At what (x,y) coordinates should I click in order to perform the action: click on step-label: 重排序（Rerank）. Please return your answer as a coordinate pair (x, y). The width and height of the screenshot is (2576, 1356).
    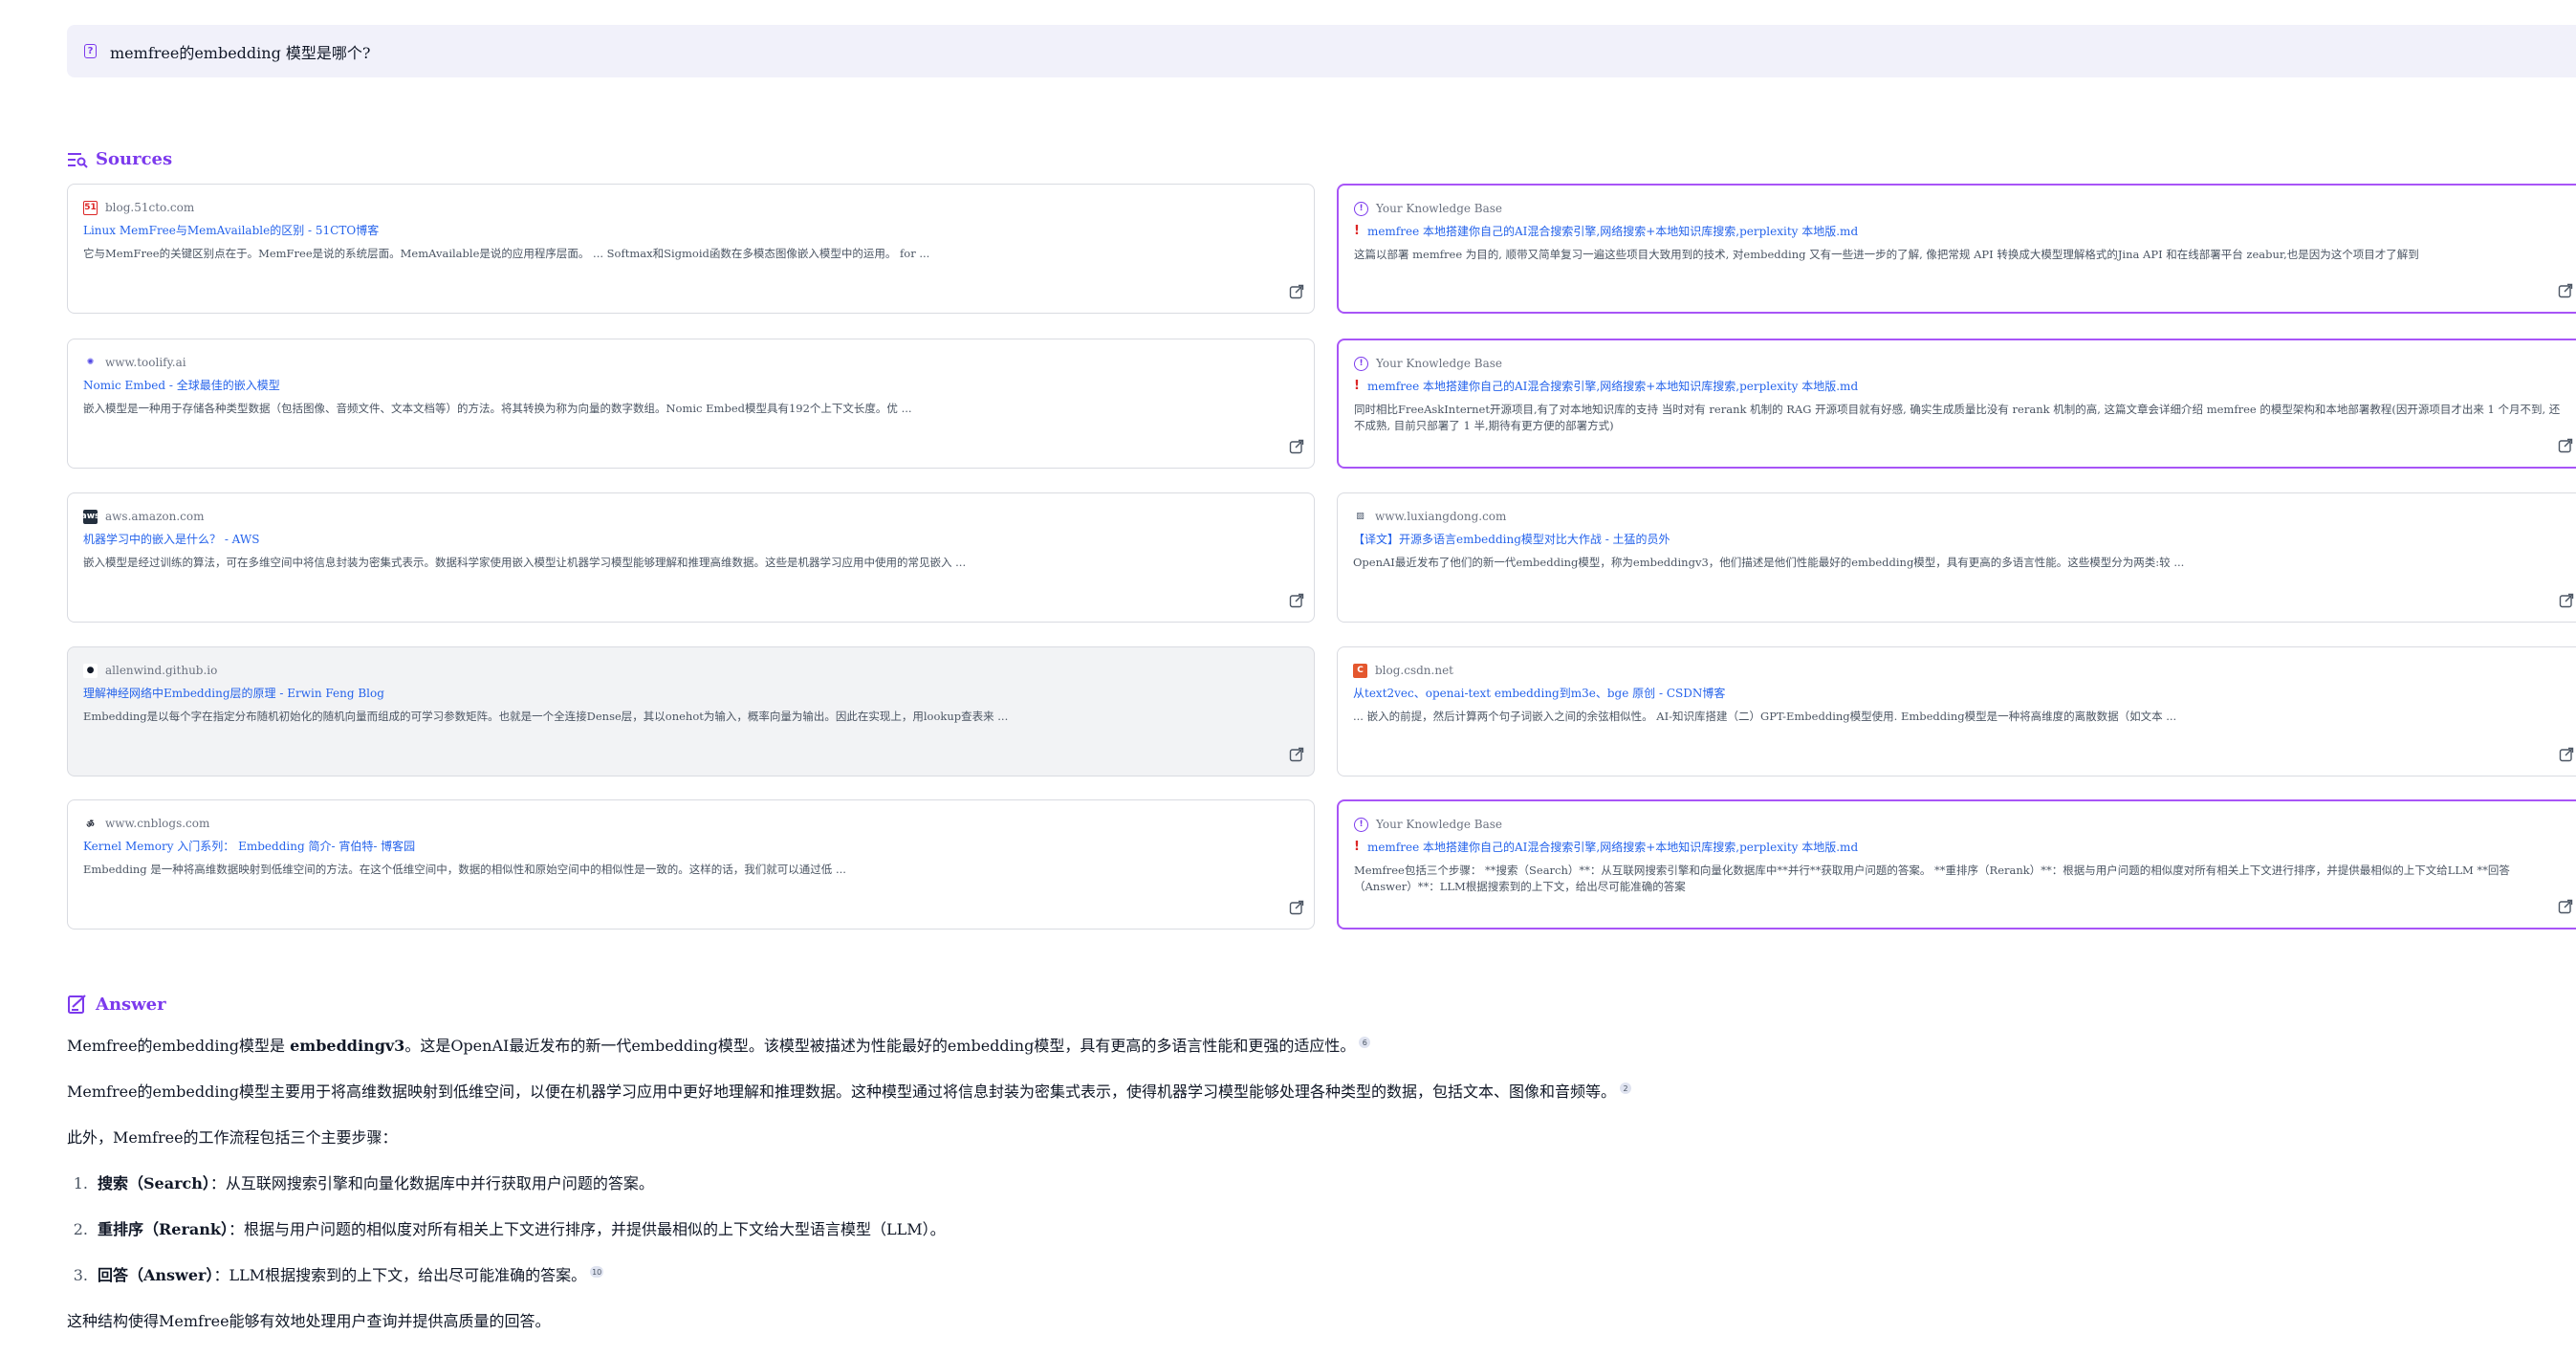
    Looking at the image, I should click on (163, 1229).